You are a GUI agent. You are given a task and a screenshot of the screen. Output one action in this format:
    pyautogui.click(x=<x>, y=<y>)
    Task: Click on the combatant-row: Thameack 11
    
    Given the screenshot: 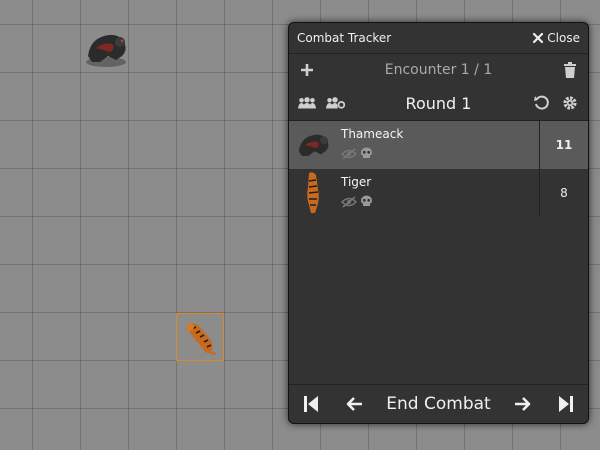 What is the action you would take?
    pyautogui.click(x=438, y=145)
    